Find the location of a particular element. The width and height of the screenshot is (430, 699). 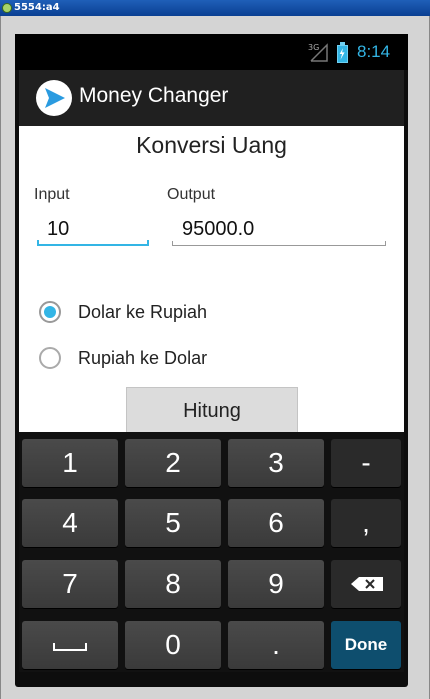

input-label: Input is located at coordinates (52, 194).